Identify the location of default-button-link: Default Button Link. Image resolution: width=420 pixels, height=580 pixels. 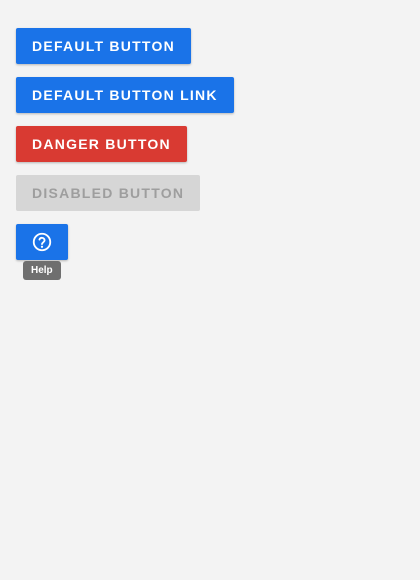
(125, 95).